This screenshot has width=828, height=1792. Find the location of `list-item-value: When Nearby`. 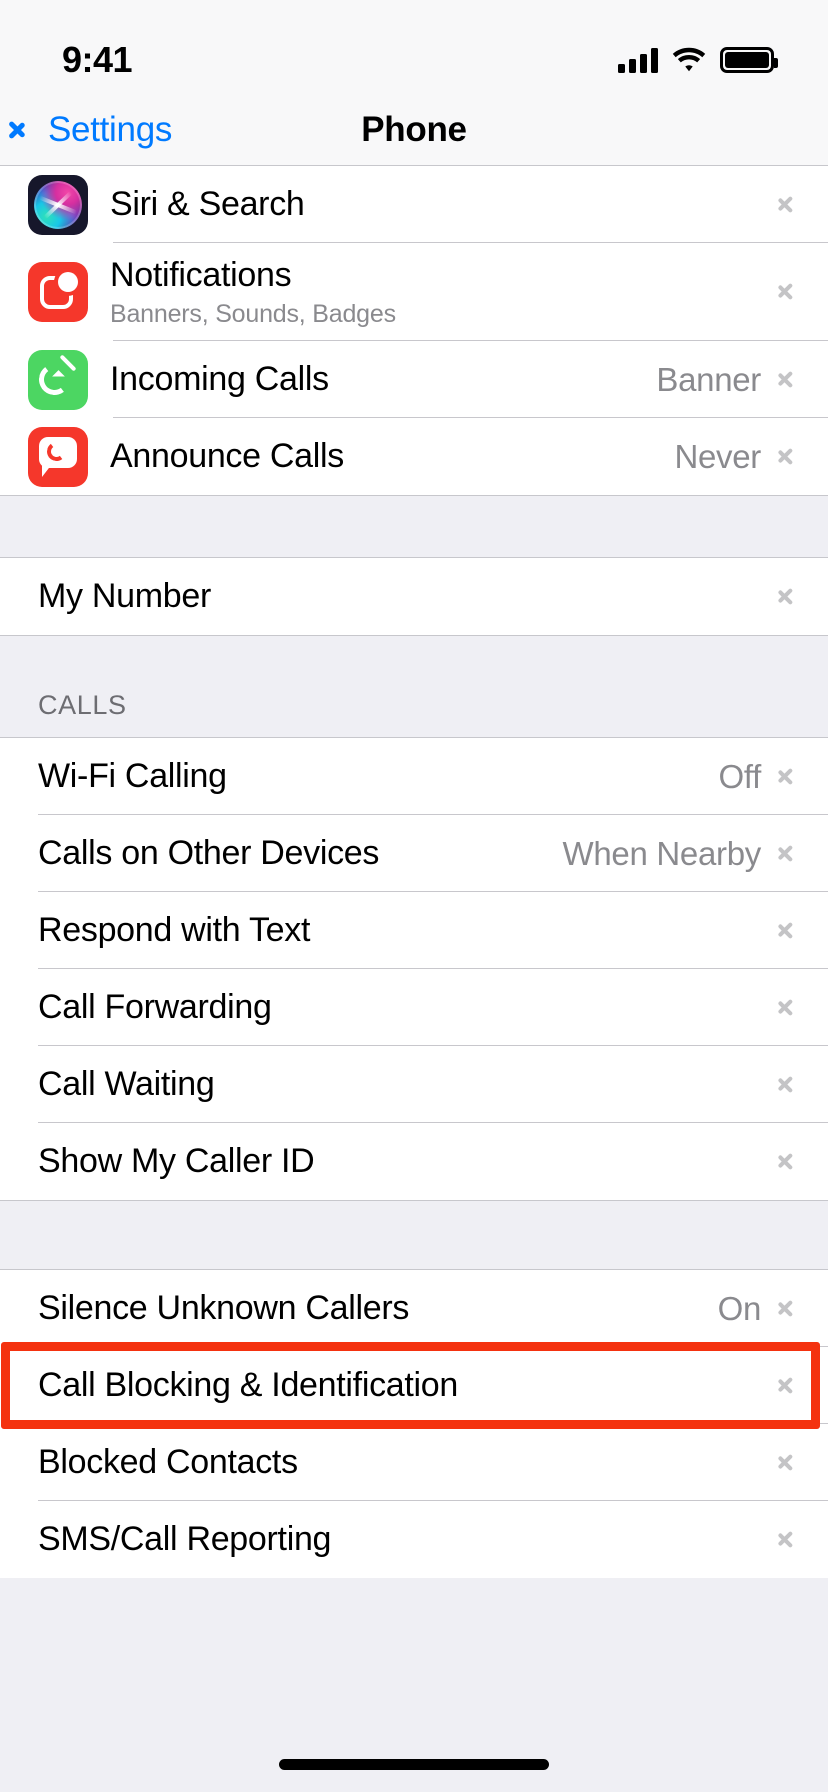

list-item-value: When Nearby is located at coordinates (662, 853).